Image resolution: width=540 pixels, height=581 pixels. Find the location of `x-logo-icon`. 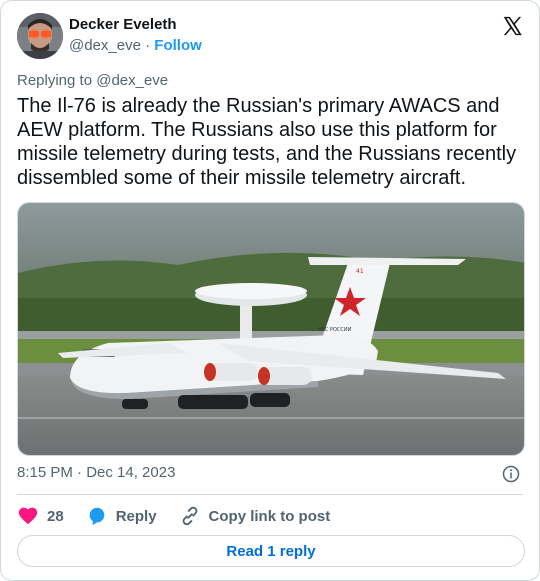

x-logo-icon is located at coordinates (512, 26).